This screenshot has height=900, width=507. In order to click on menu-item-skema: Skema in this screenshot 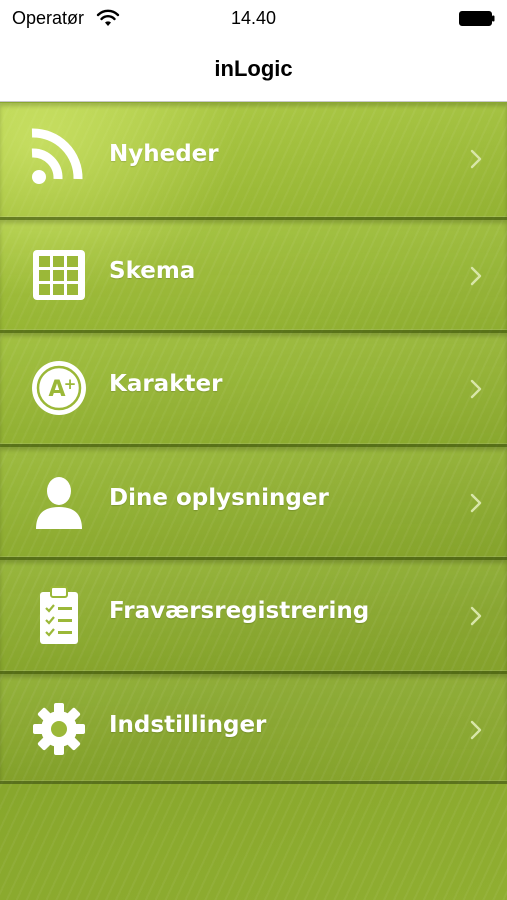, I will do `click(253, 273)`.